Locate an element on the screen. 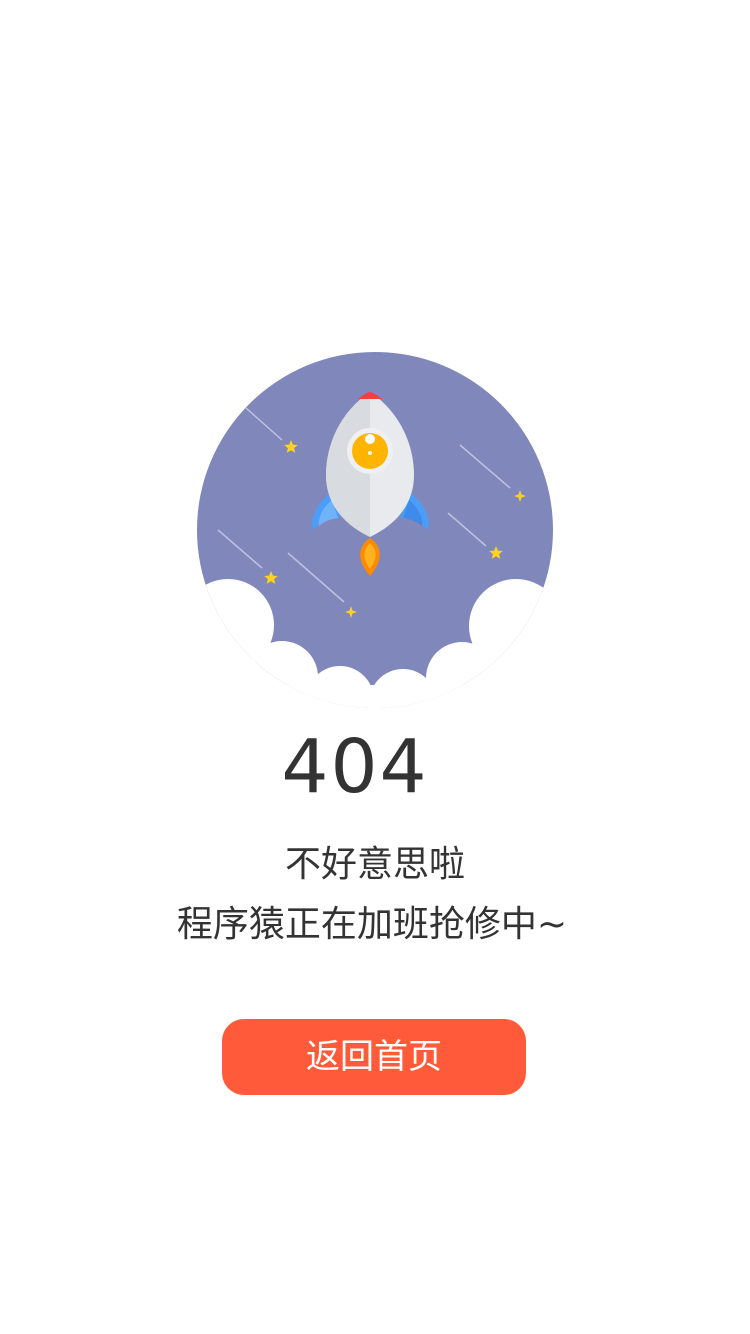 This screenshot has width=750, height=1334. error-message-title: 不好意思啦 is located at coordinates (374, 864).